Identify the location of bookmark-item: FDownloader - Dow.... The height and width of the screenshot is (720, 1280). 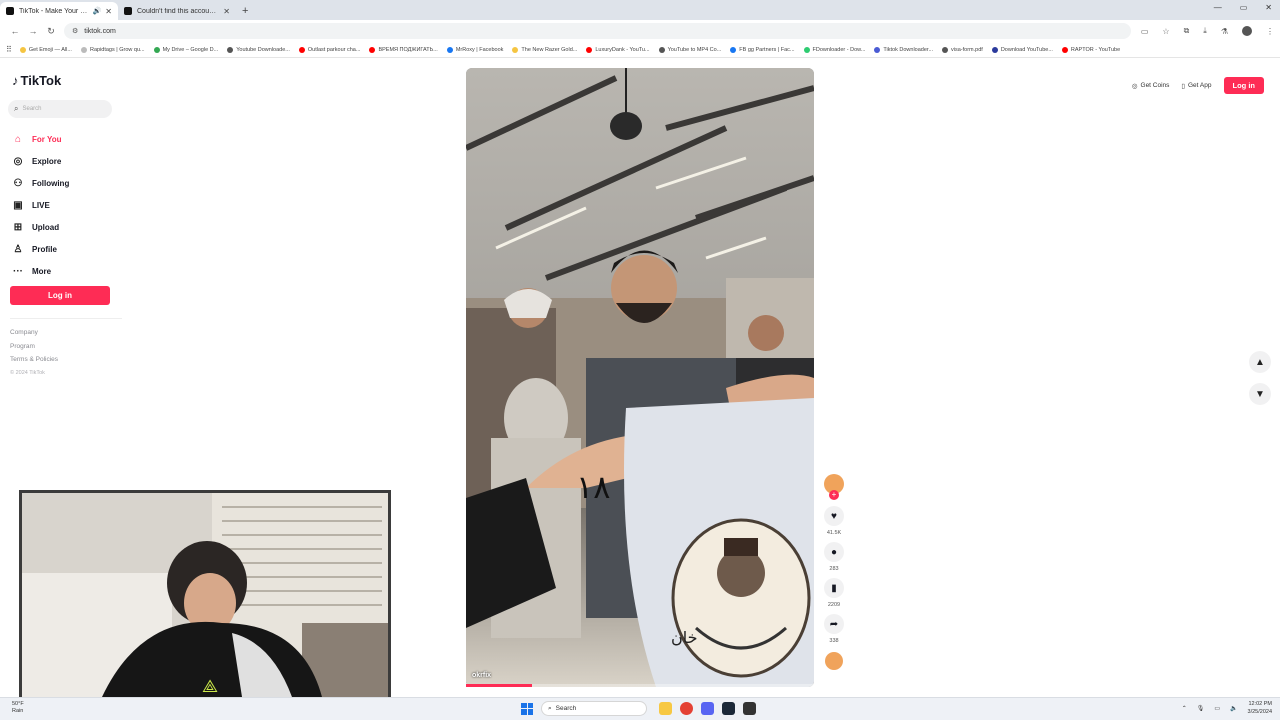
(834, 49).